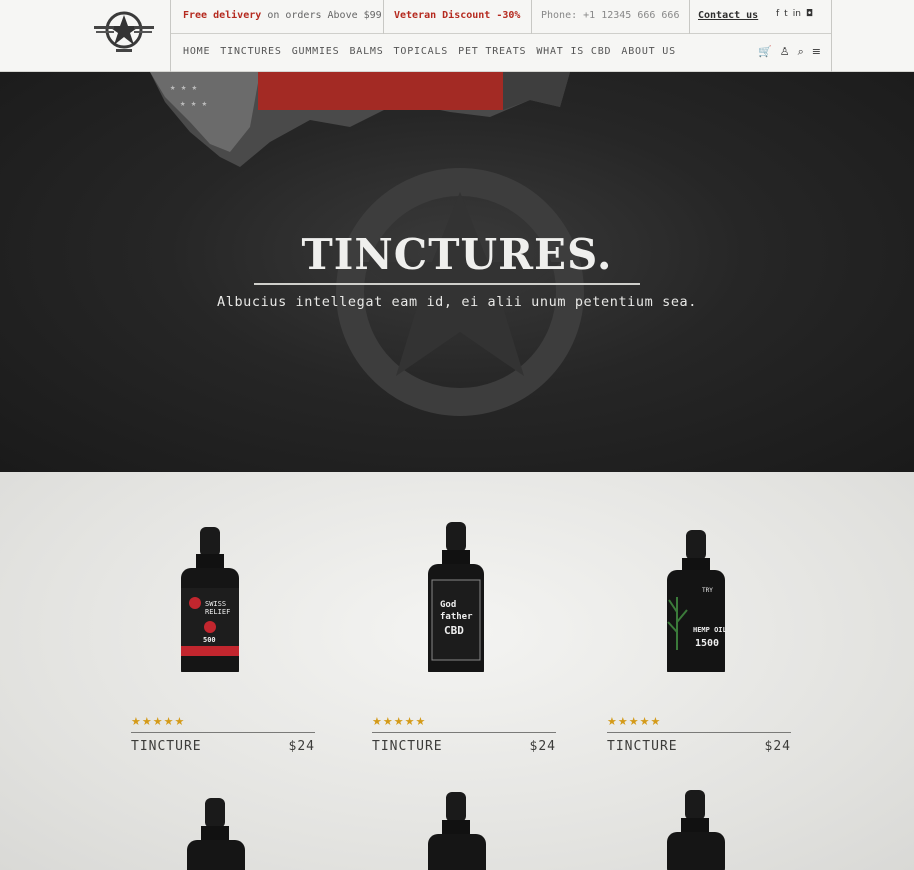 The width and height of the screenshot is (914, 870). Describe the element at coordinates (648, 51) in the screenshot. I see `nav-item-about-us: ABOUT US` at that location.